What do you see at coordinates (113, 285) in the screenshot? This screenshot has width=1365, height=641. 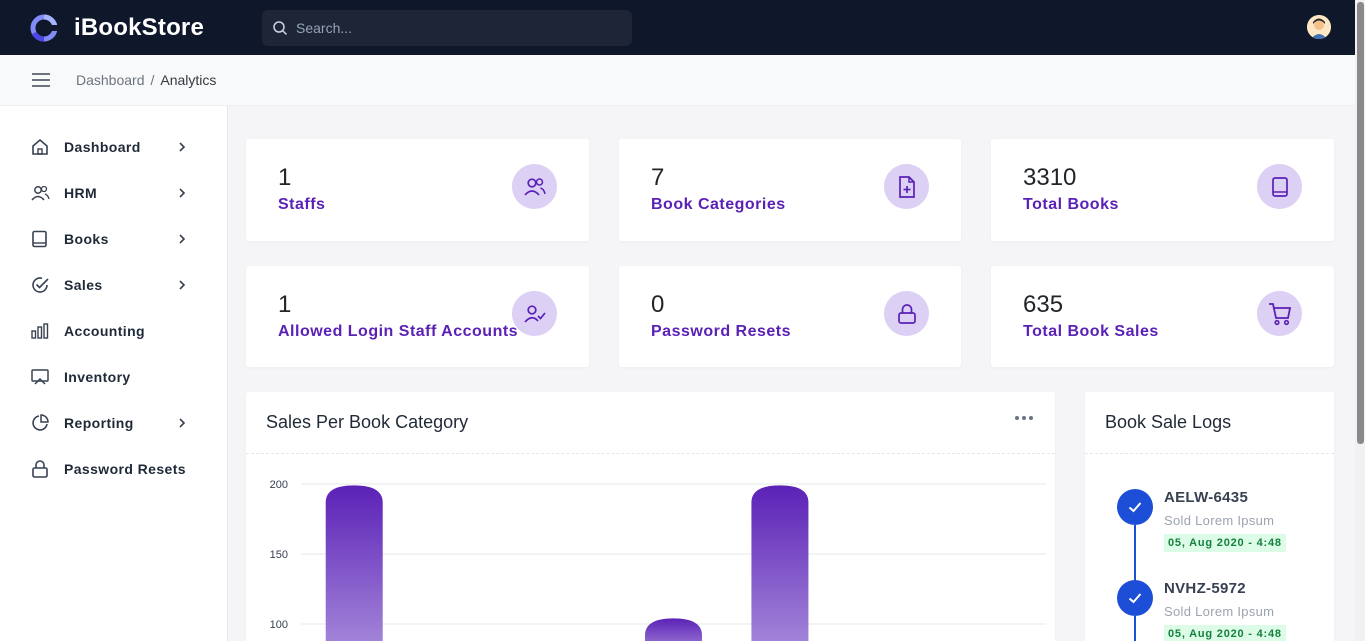 I see `sidebar-item-sales: Sales` at bounding box center [113, 285].